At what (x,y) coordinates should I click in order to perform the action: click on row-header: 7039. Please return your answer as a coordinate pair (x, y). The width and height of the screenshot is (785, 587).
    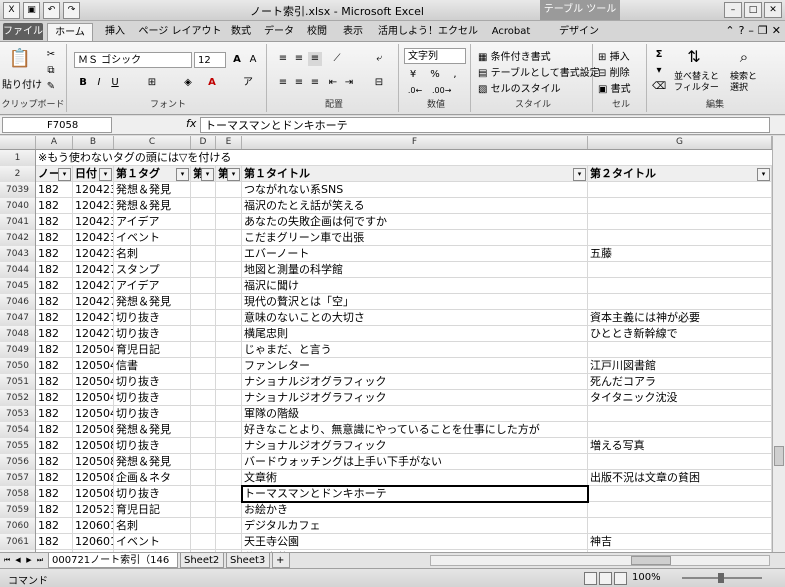
    Looking at the image, I should click on (18, 190).